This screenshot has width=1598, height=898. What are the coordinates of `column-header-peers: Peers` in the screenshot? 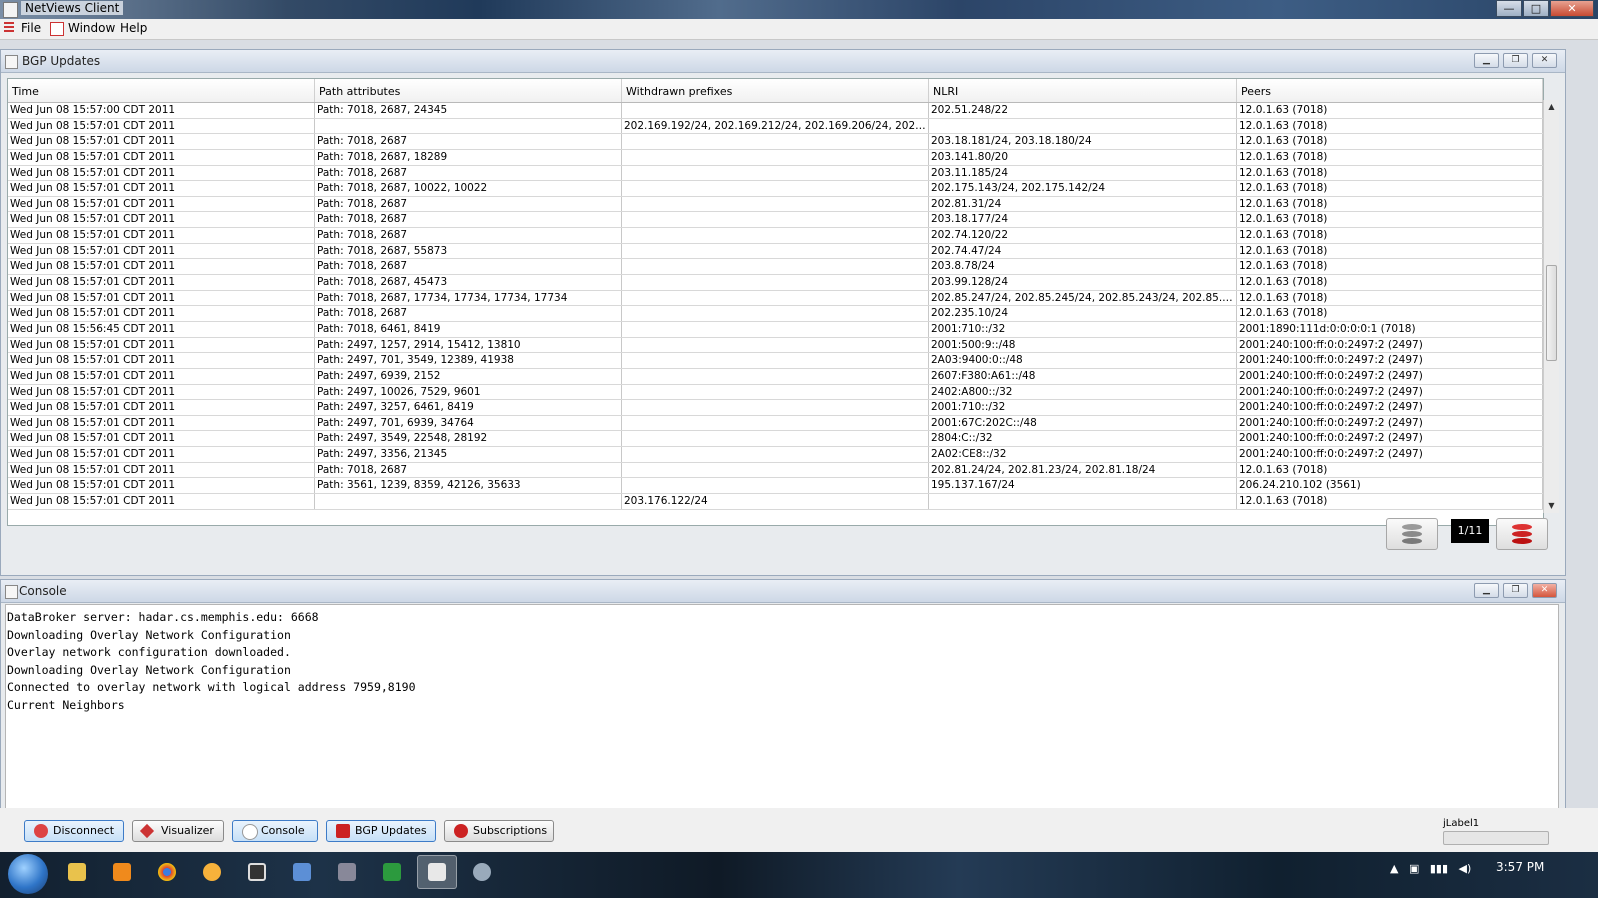 It's located at (1390, 90).